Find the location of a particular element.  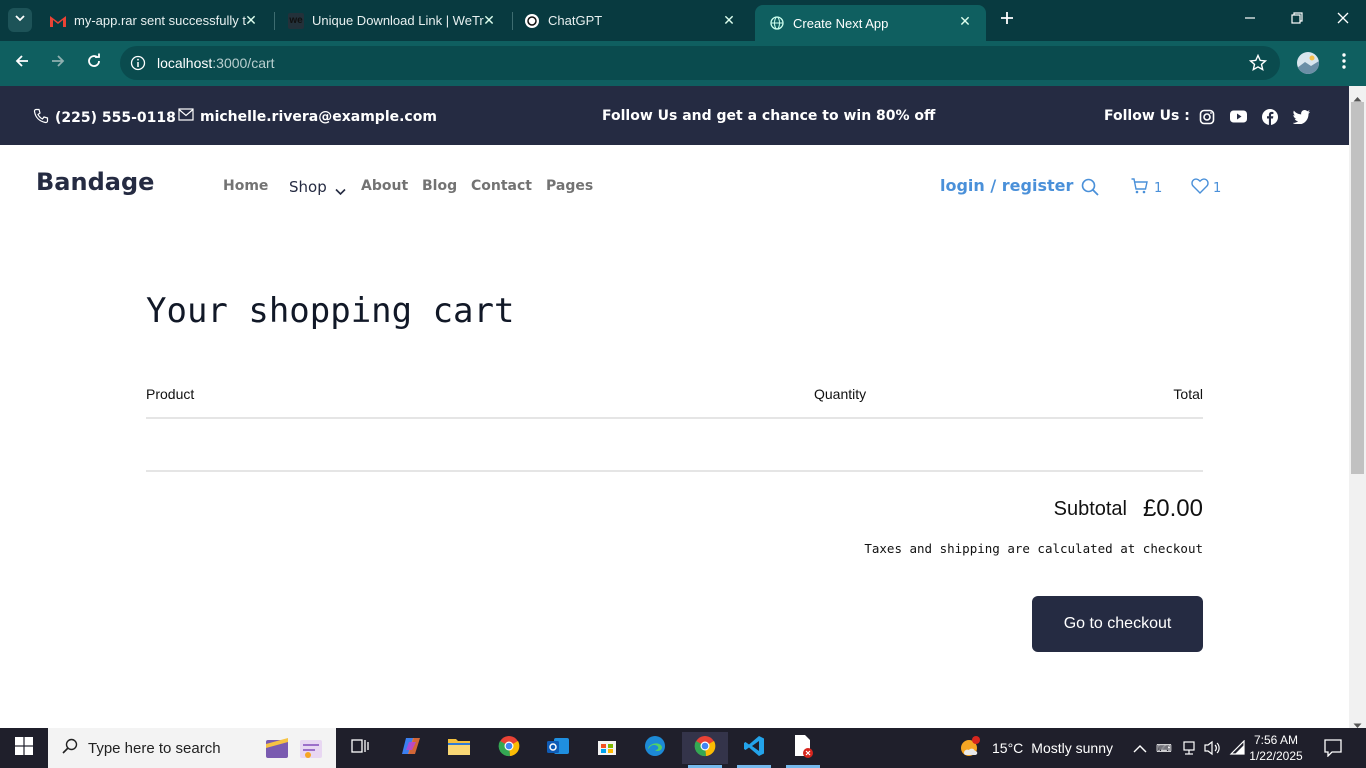

twitter-icon is located at coordinates (1301, 117).